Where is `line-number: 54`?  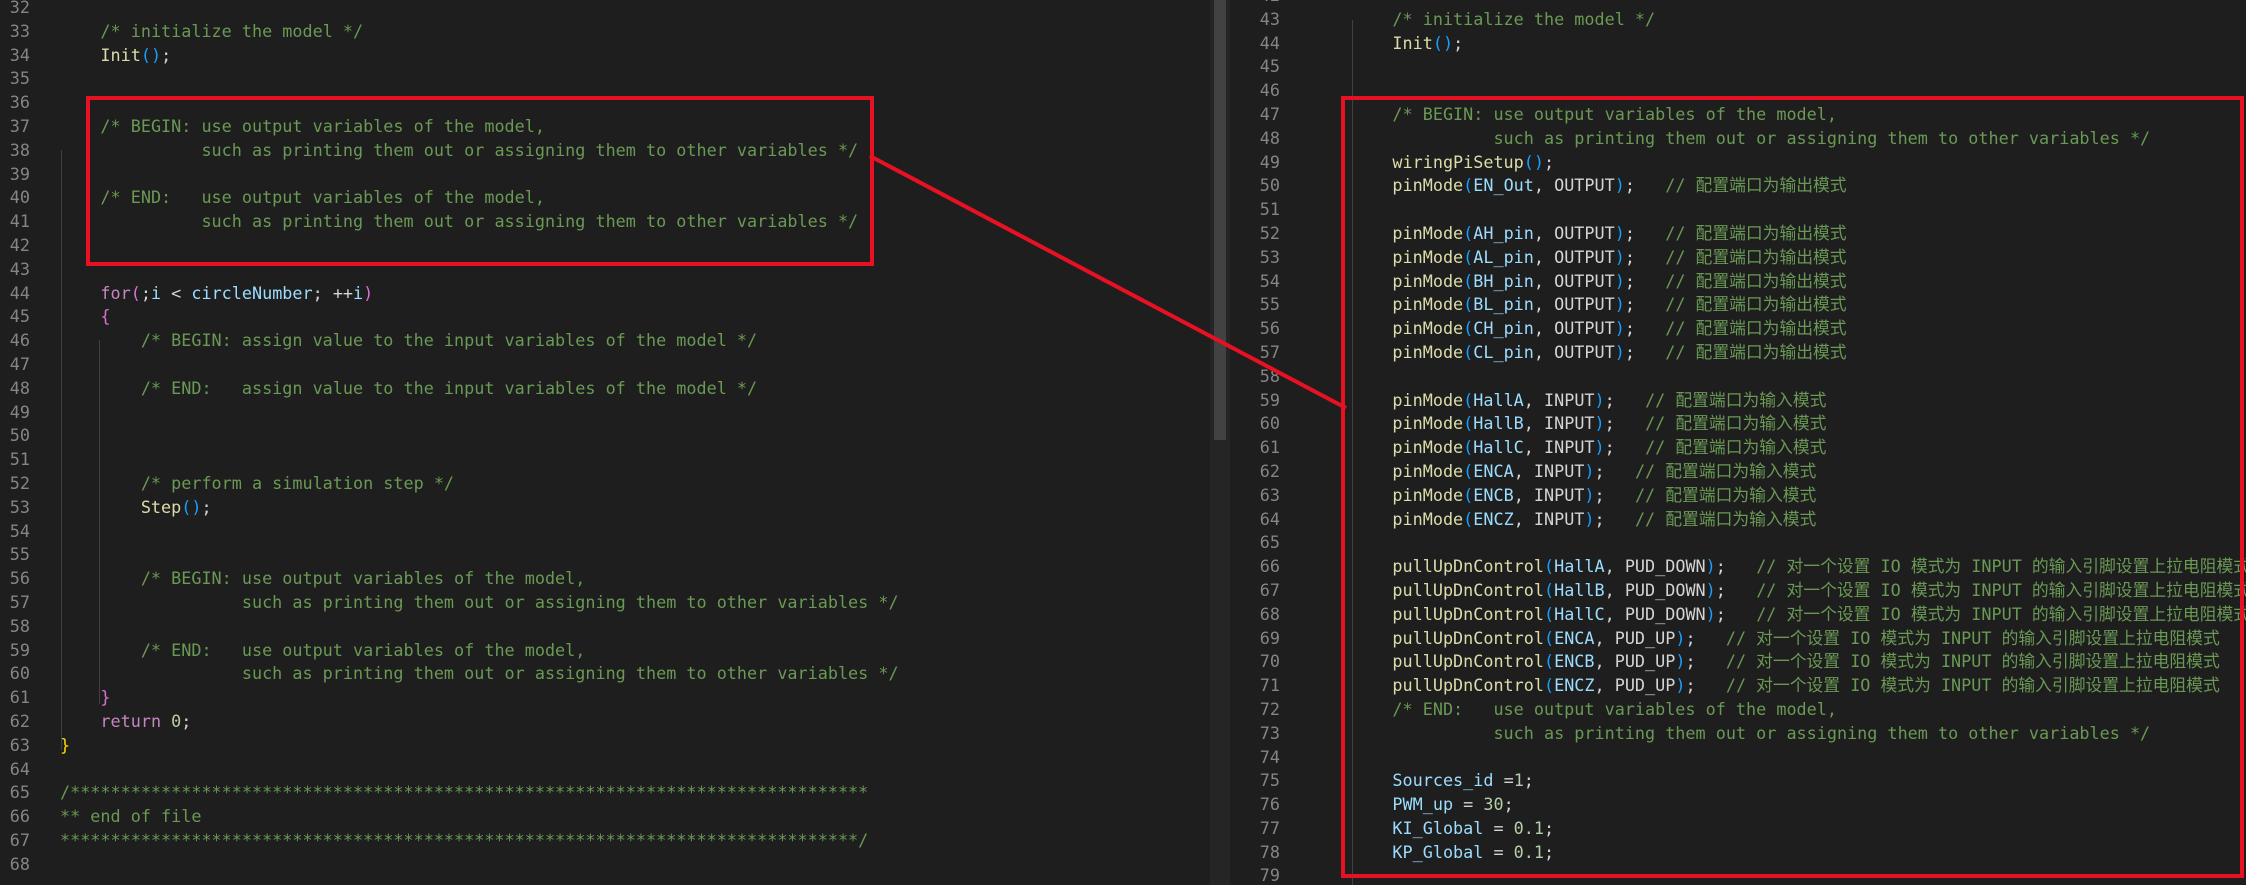 line-number: 54 is located at coordinates (1269, 280).